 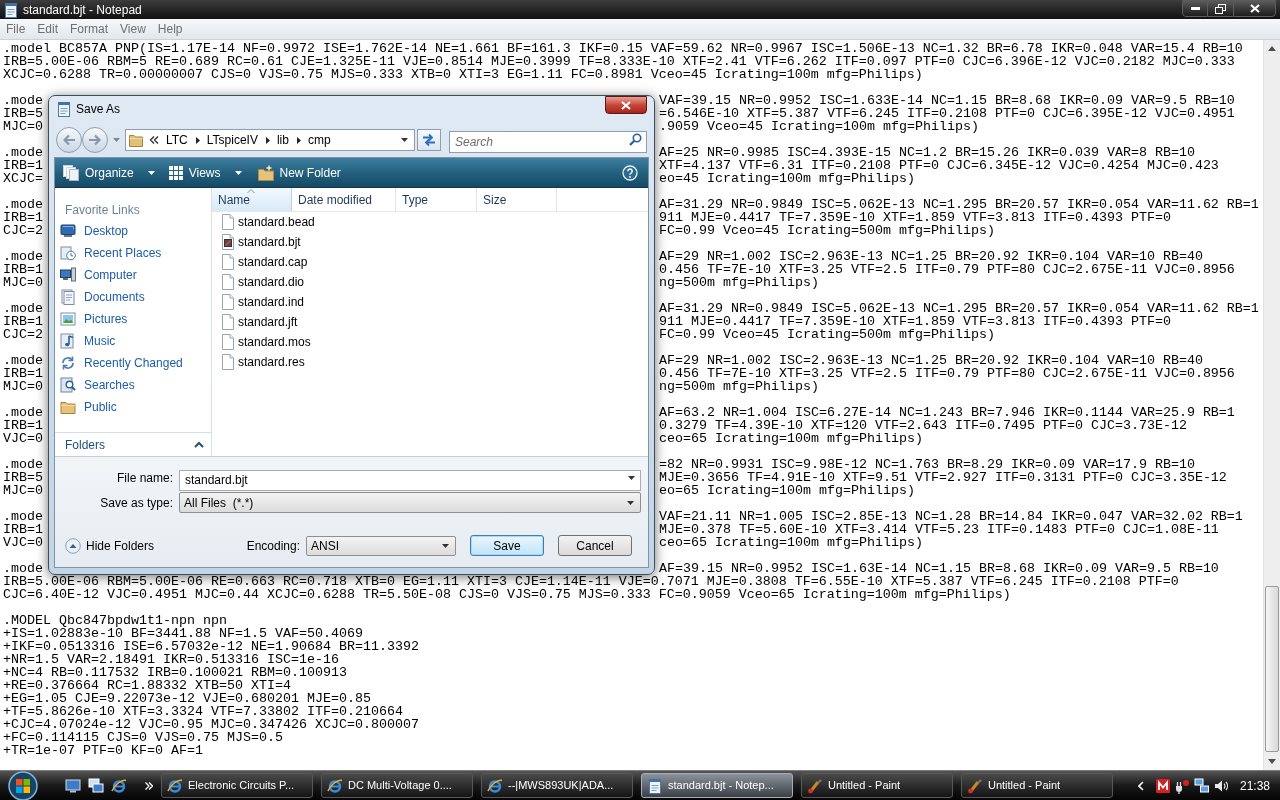 What do you see at coordinates (133, 297) in the screenshot?
I see `nav-link: Documents` at bounding box center [133, 297].